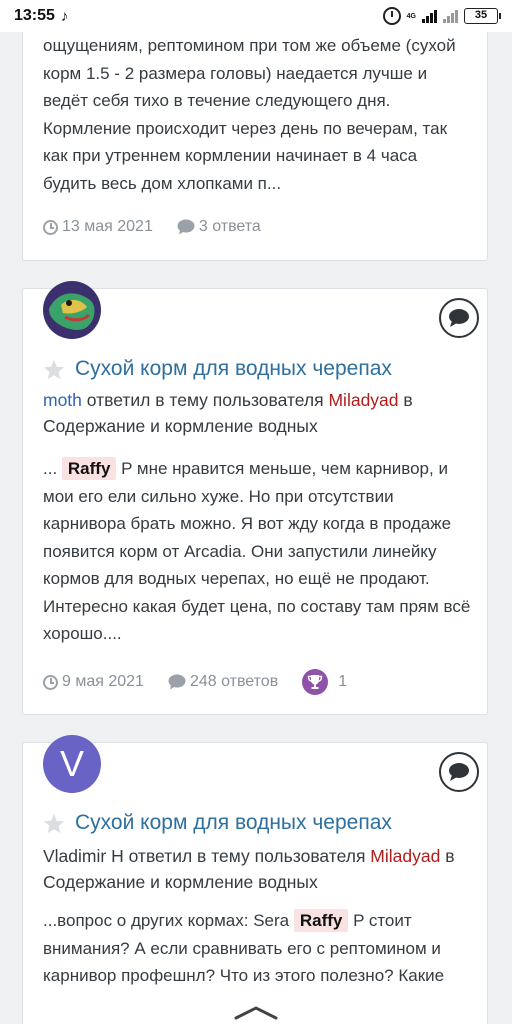 The image size is (512, 1024). Describe the element at coordinates (64, 16) in the screenshot. I see `tiktok-notification-icon: ♪` at that location.